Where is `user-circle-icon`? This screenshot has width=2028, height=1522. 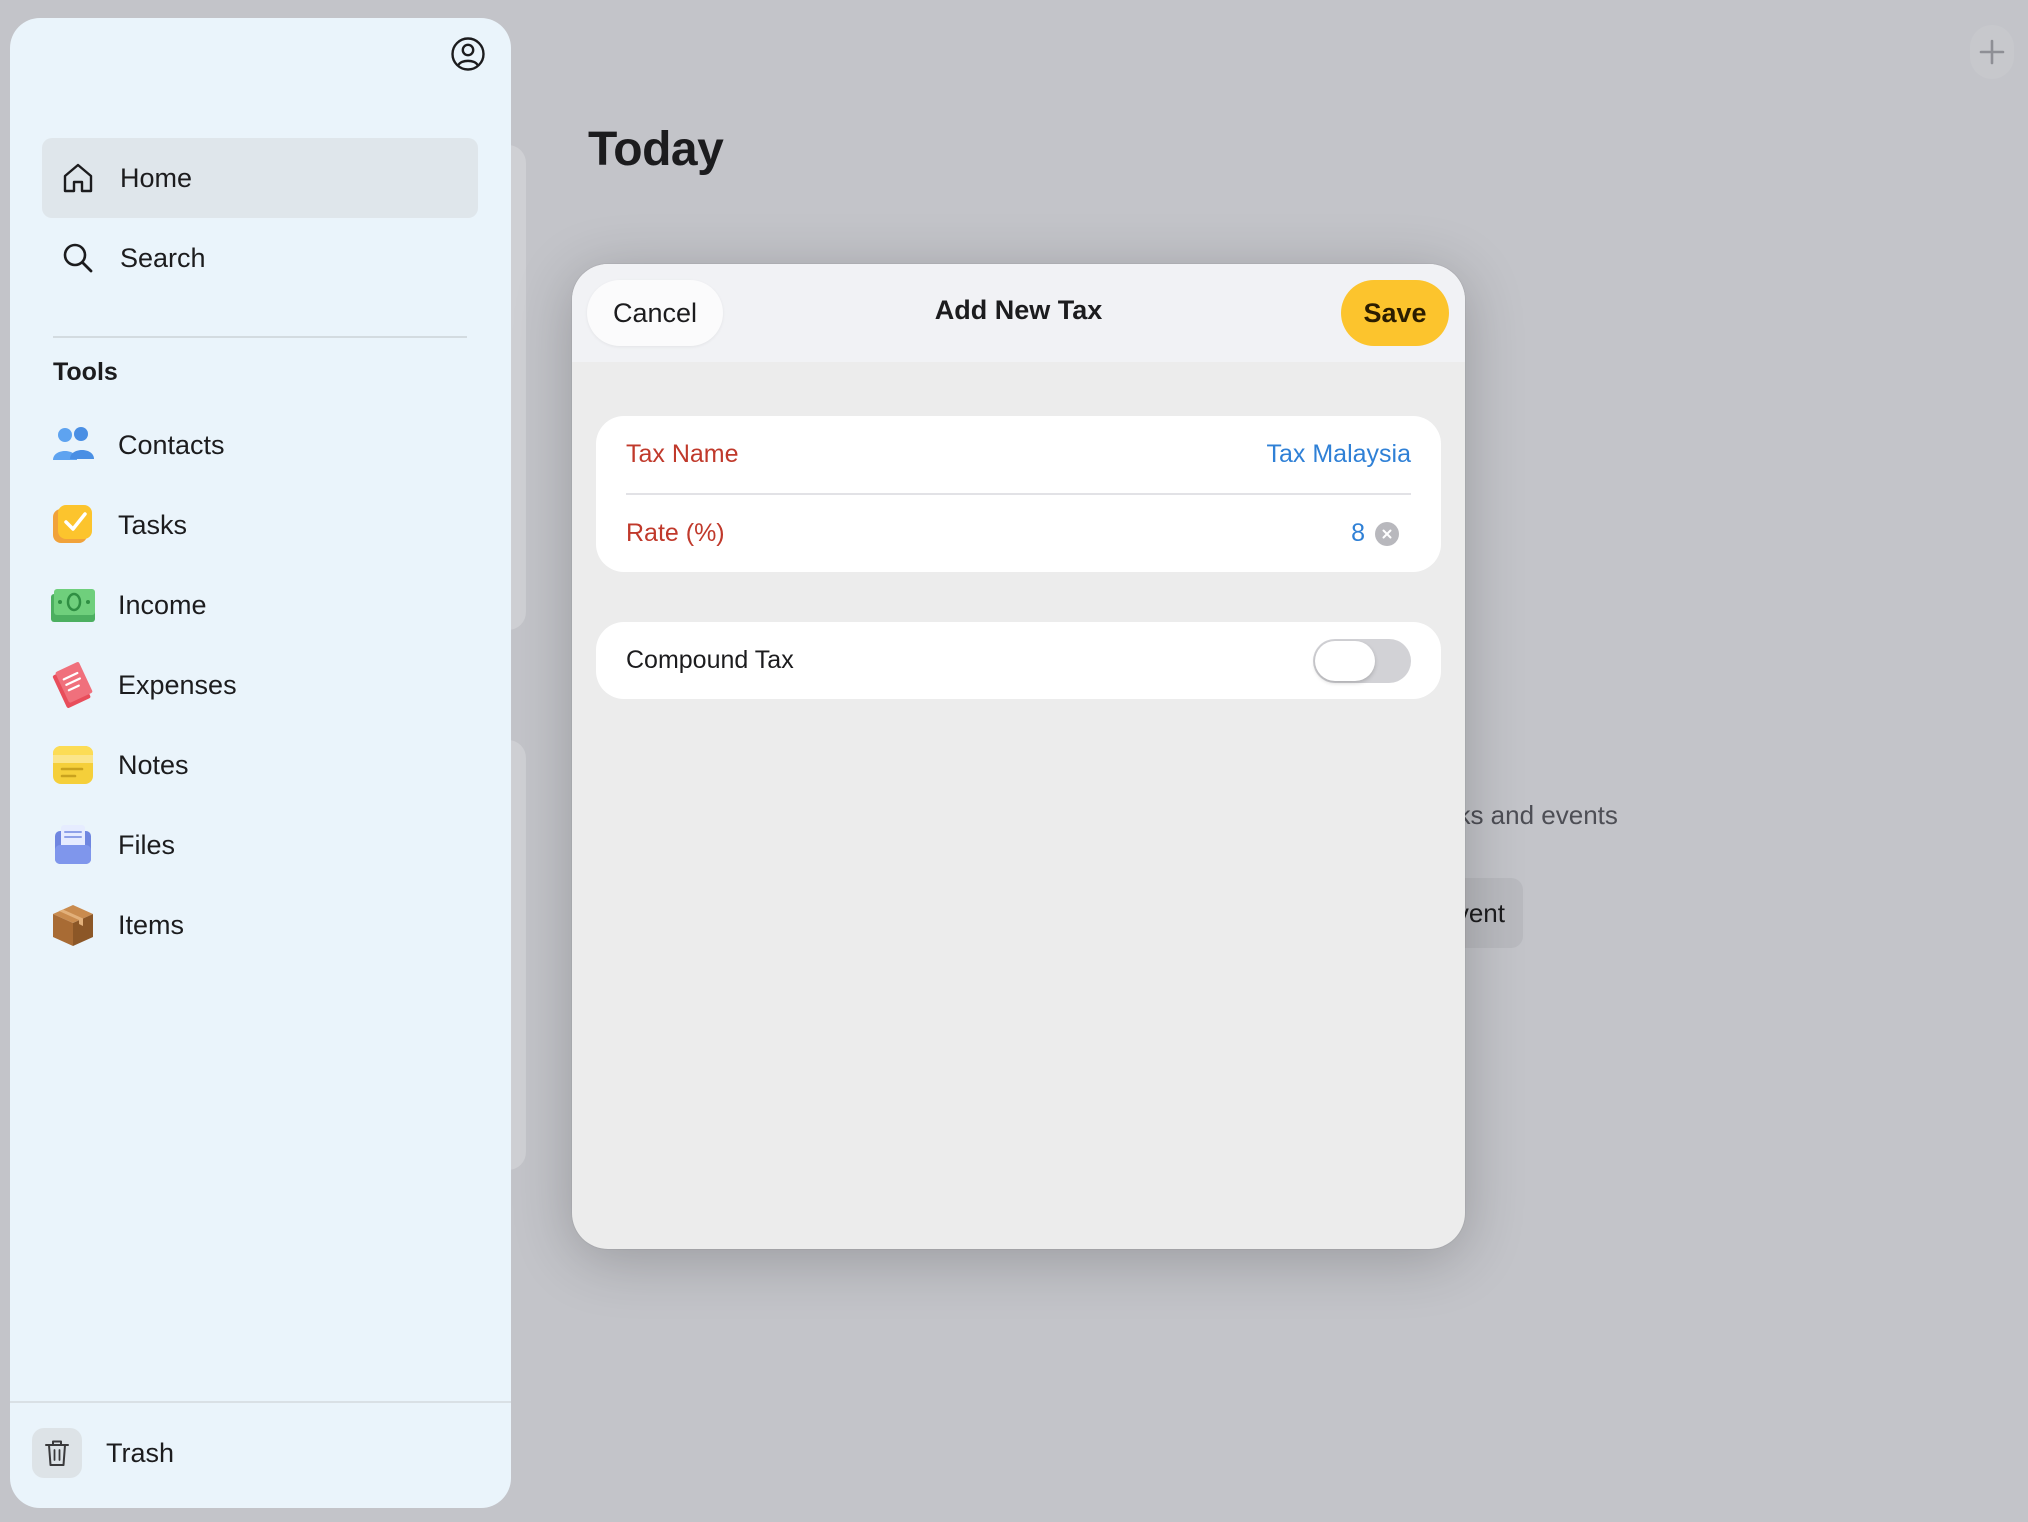
user-circle-icon is located at coordinates (468, 54).